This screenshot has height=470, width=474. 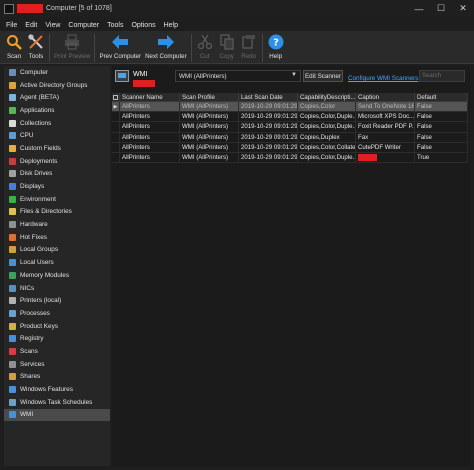 I want to click on menu-options: Options, so click(x=143, y=25).